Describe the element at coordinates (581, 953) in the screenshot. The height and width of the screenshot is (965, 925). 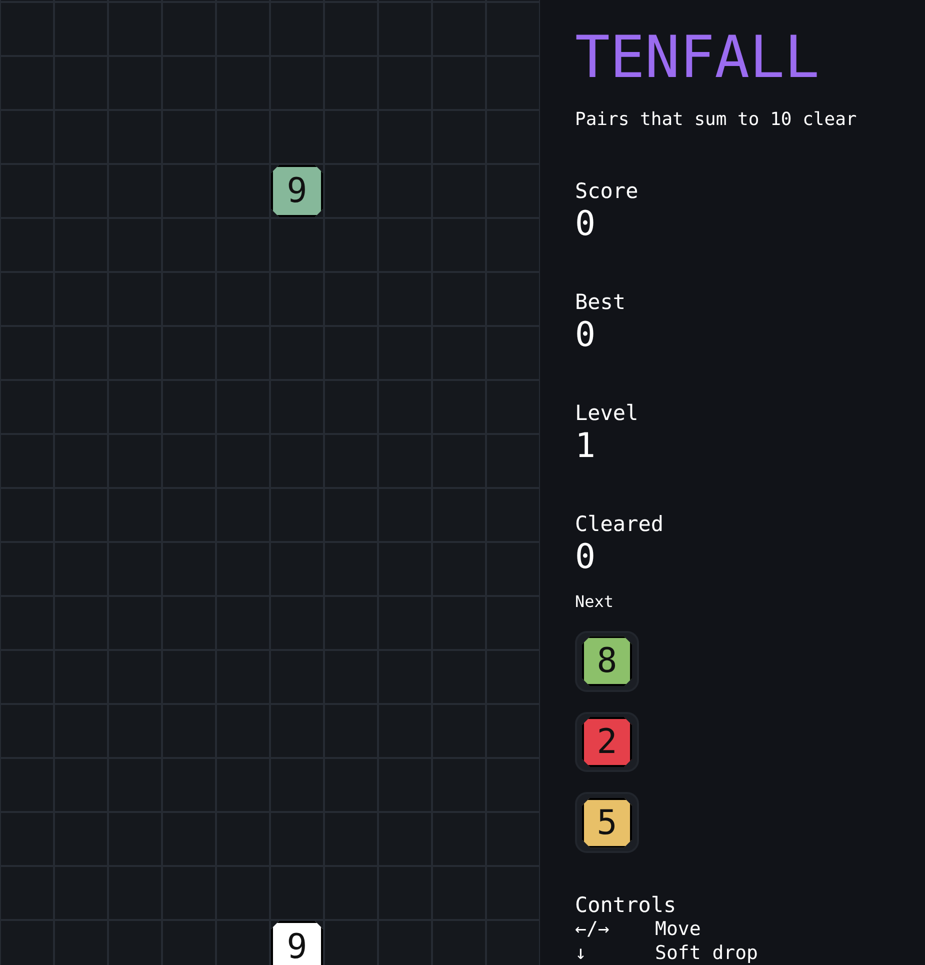
I see `key-label: ↓` at that location.